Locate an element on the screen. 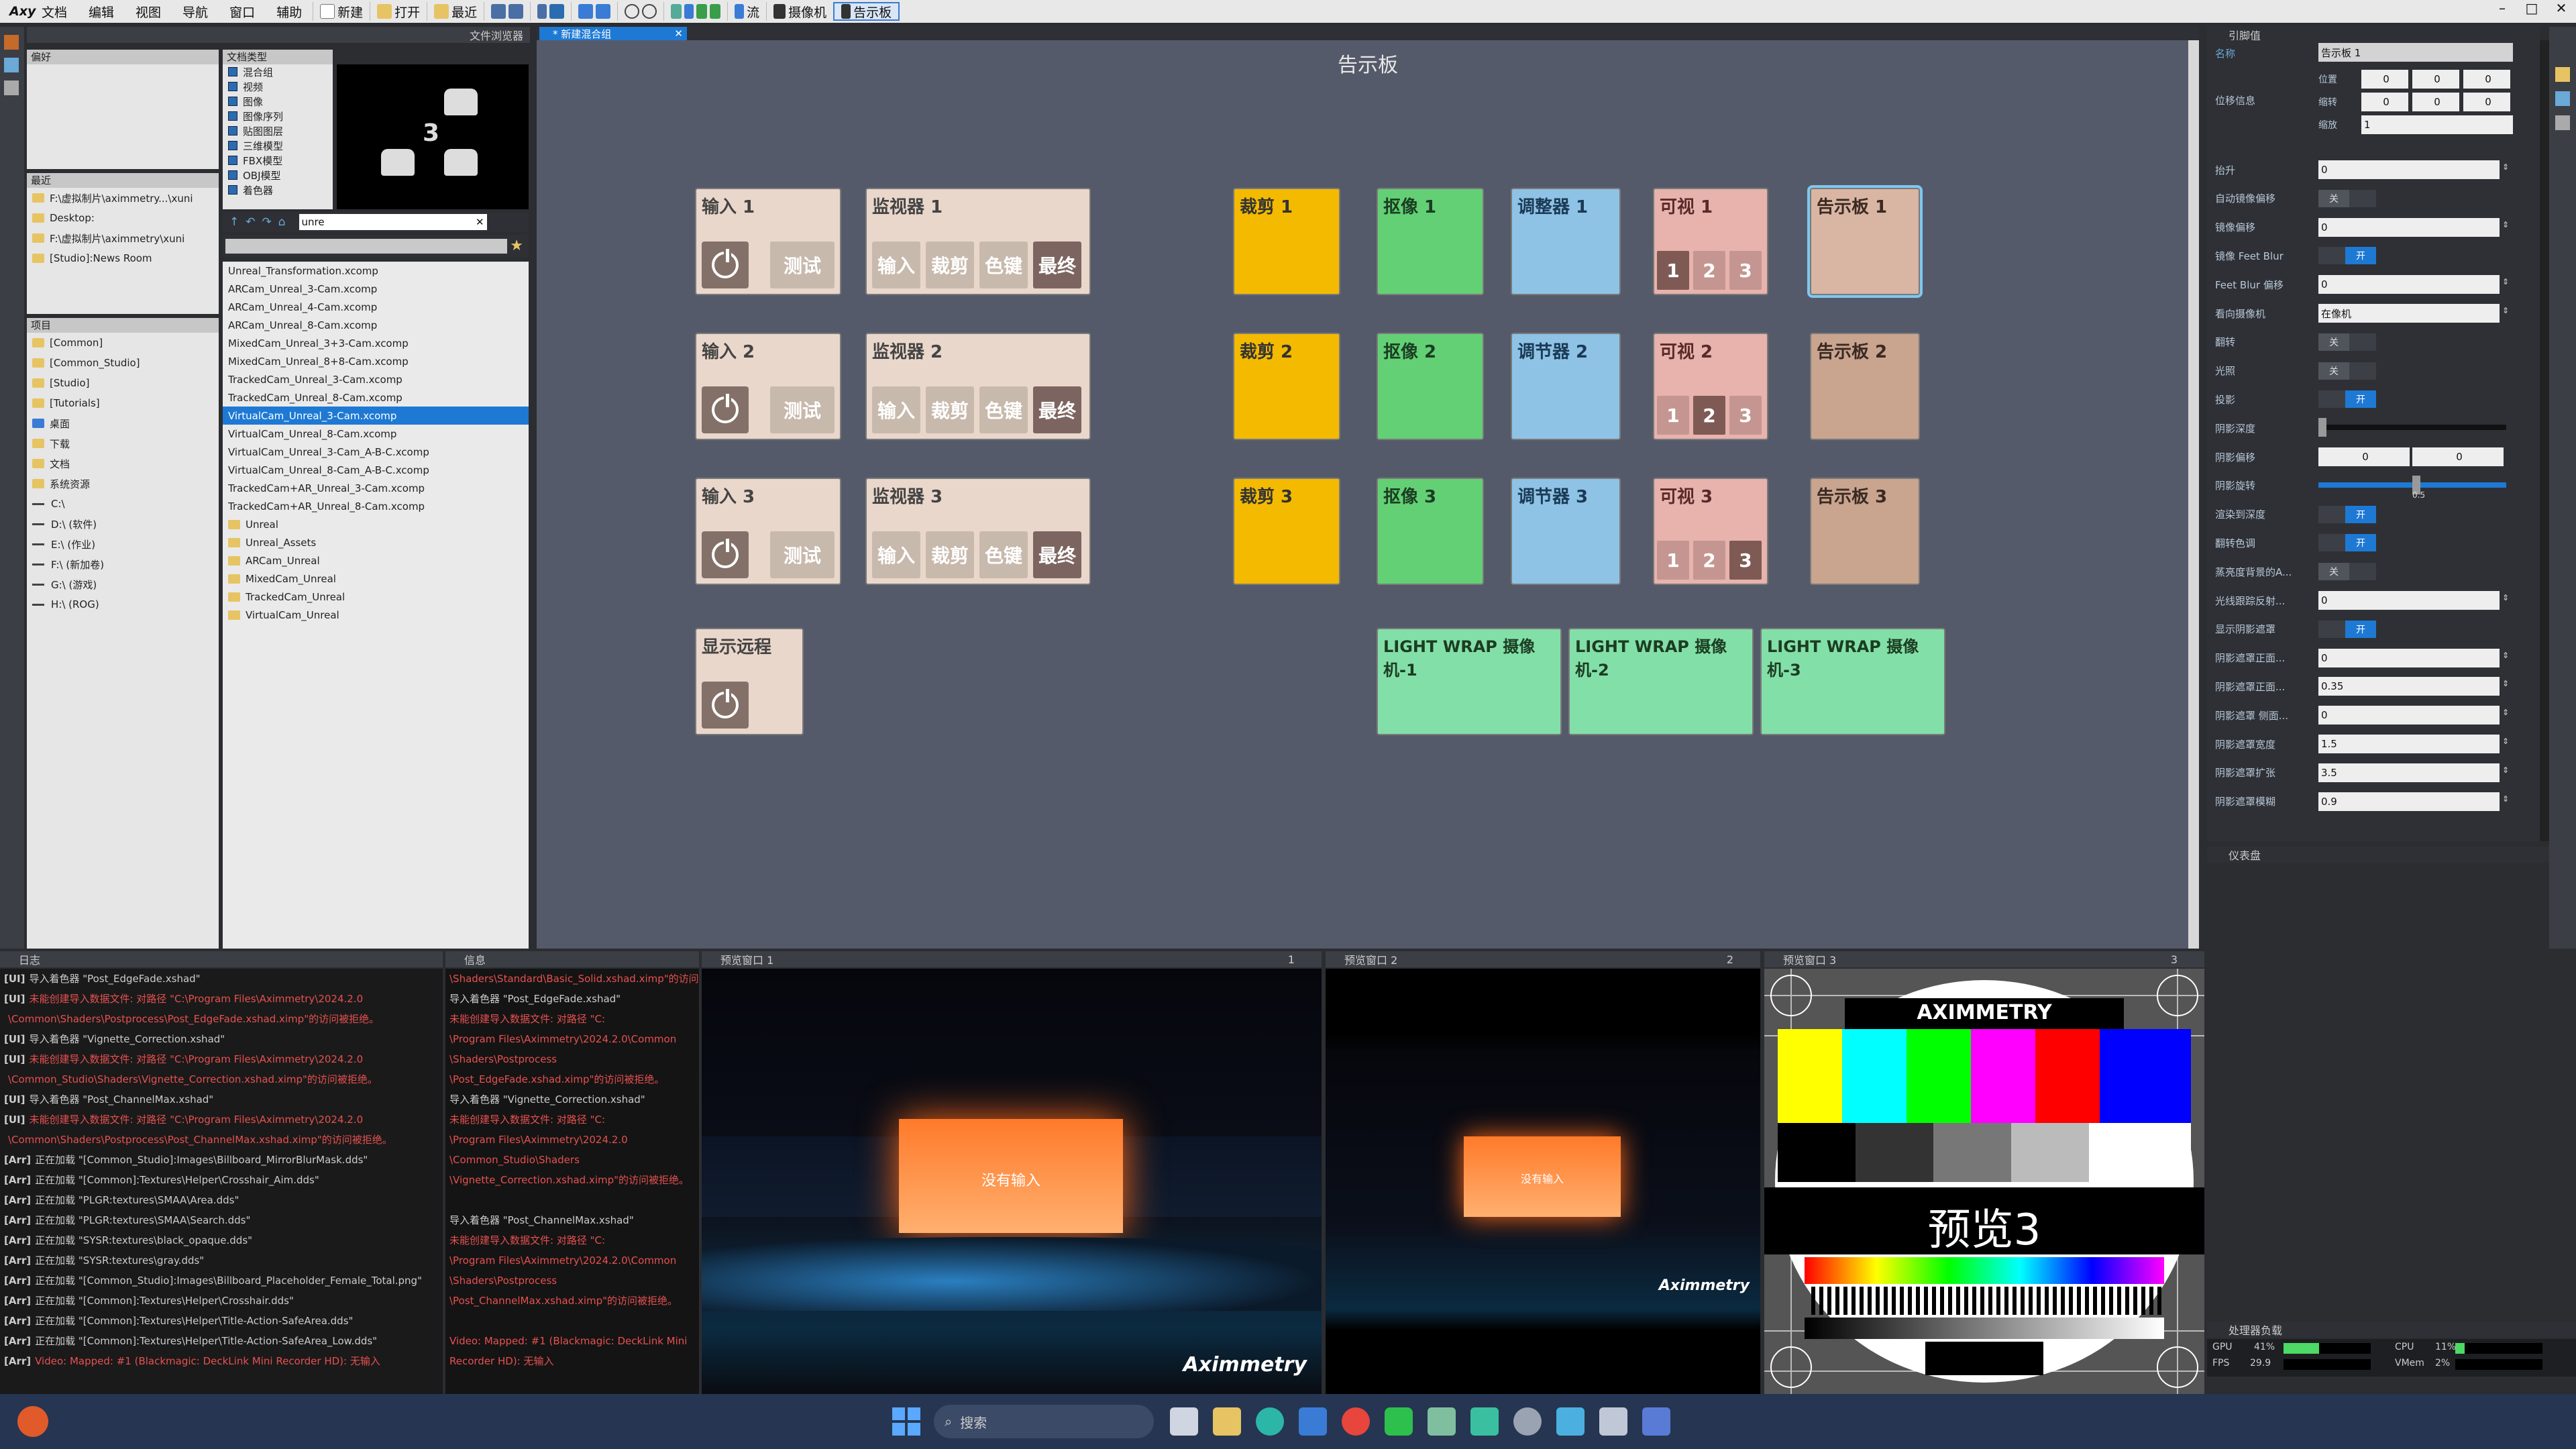 This screenshot has height=1449, width=2576. project-item: [Tutorials] is located at coordinates (123, 403).